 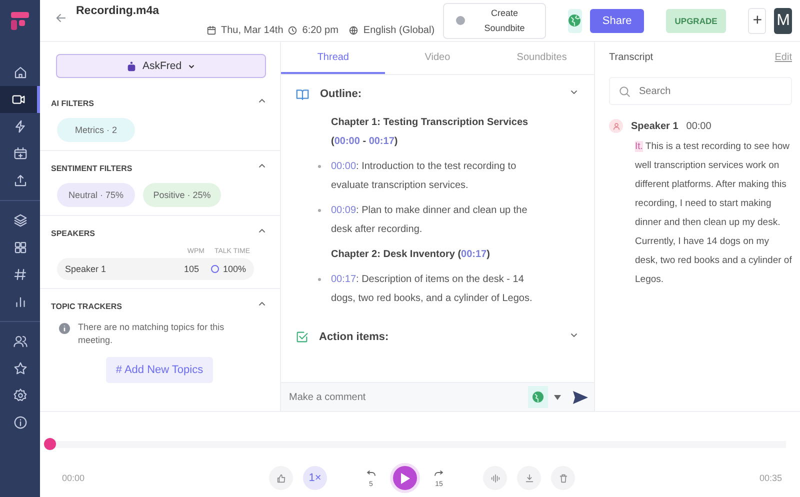 What do you see at coordinates (91, 168) in the screenshot?
I see `section-title: SENTIMENT FILTERS` at bounding box center [91, 168].